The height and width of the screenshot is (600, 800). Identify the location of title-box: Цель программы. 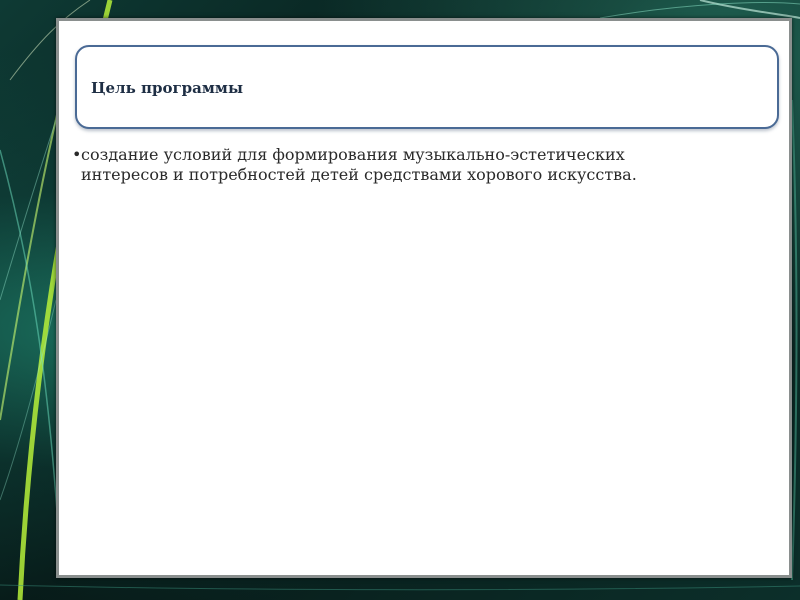
(427, 87).